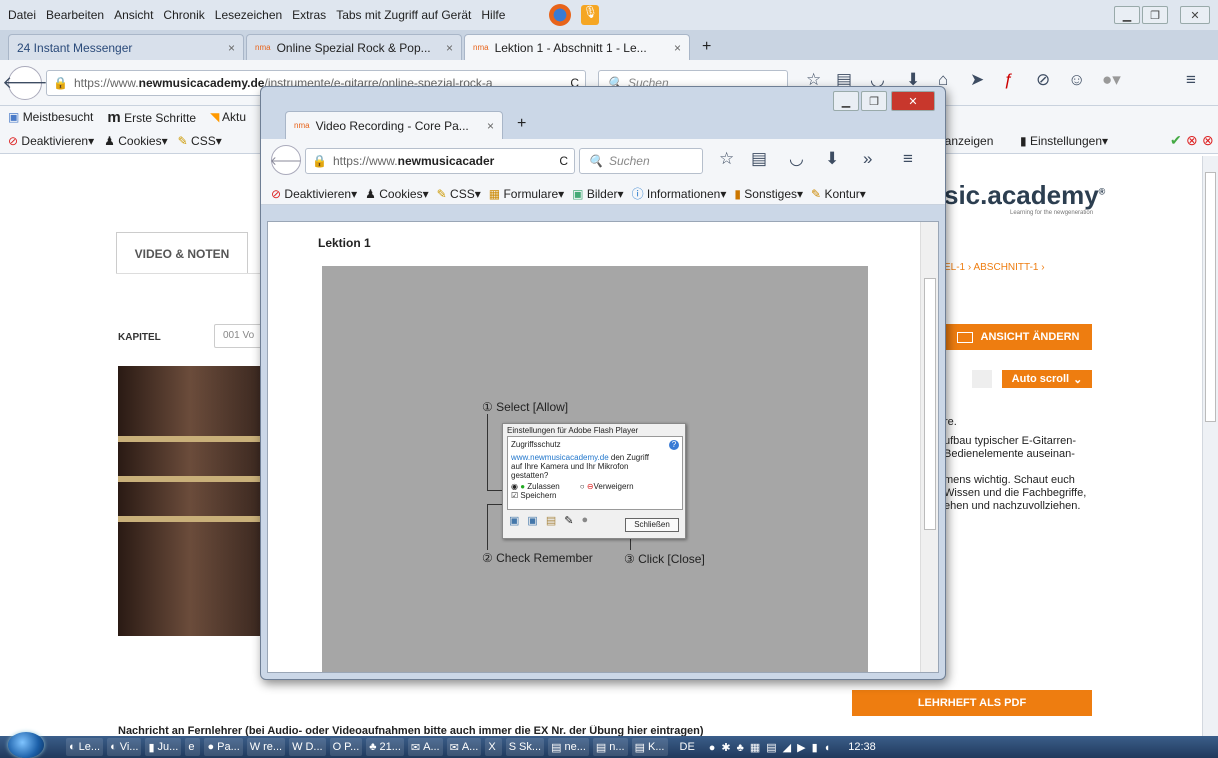  Describe the element at coordinates (1176, 140) in the screenshot. I see `check-icon: ✔` at that location.